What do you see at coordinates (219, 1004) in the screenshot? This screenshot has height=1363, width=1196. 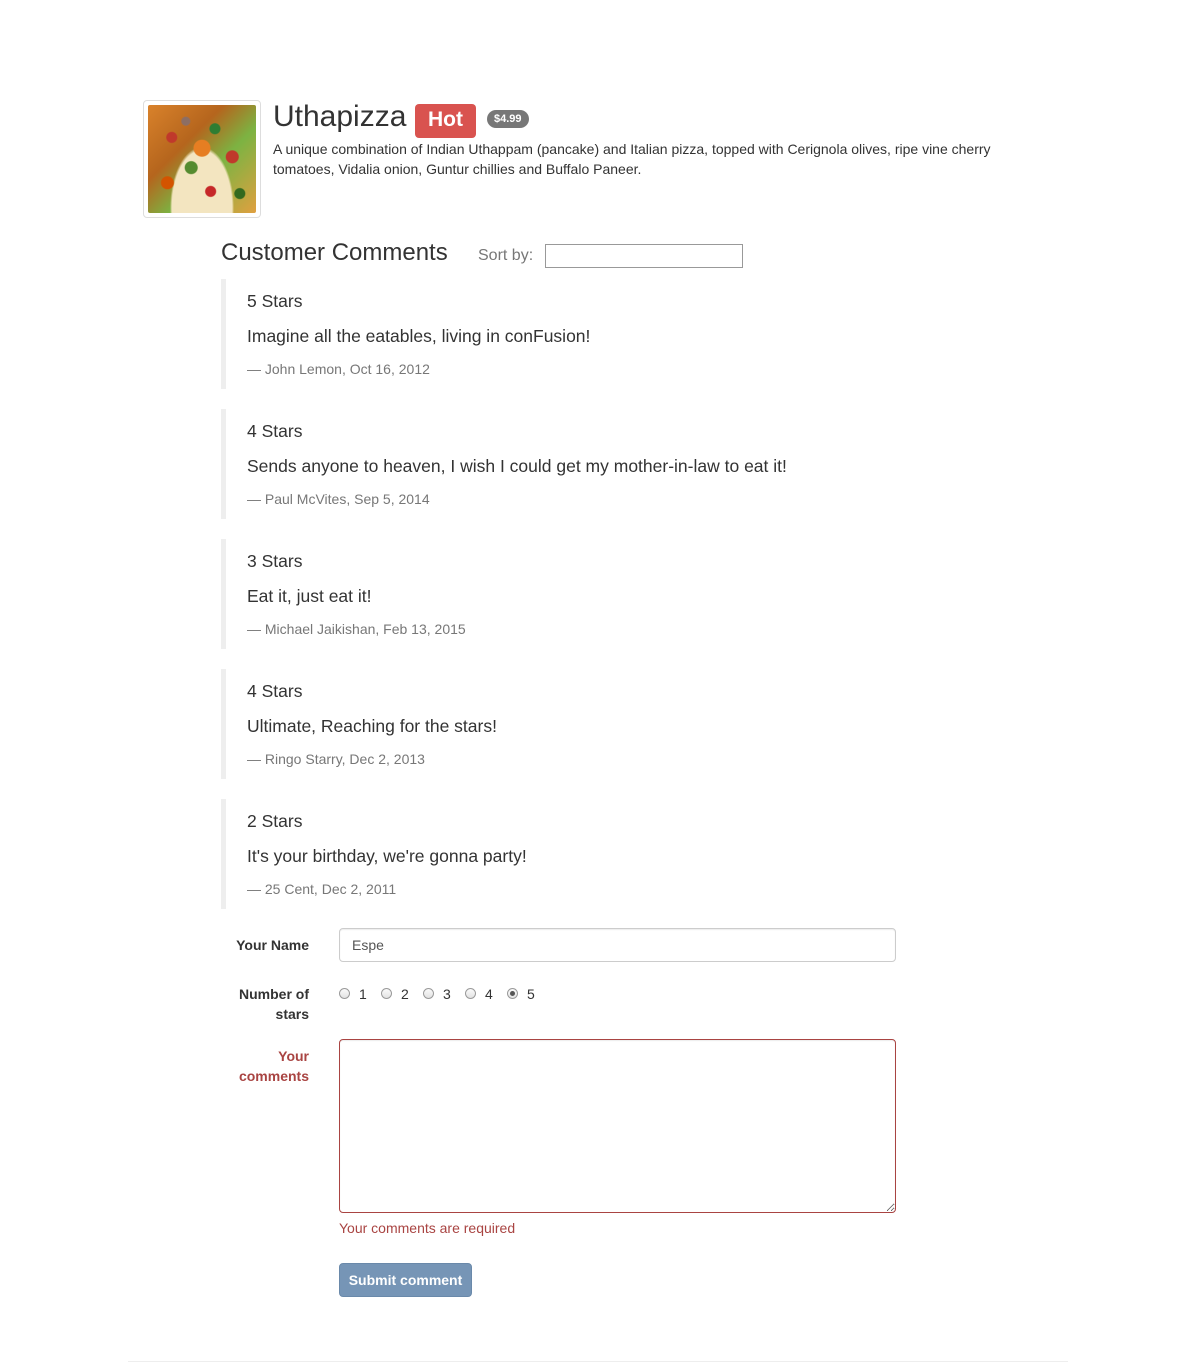 I see `stars-label: Number of stars` at bounding box center [219, 1004].